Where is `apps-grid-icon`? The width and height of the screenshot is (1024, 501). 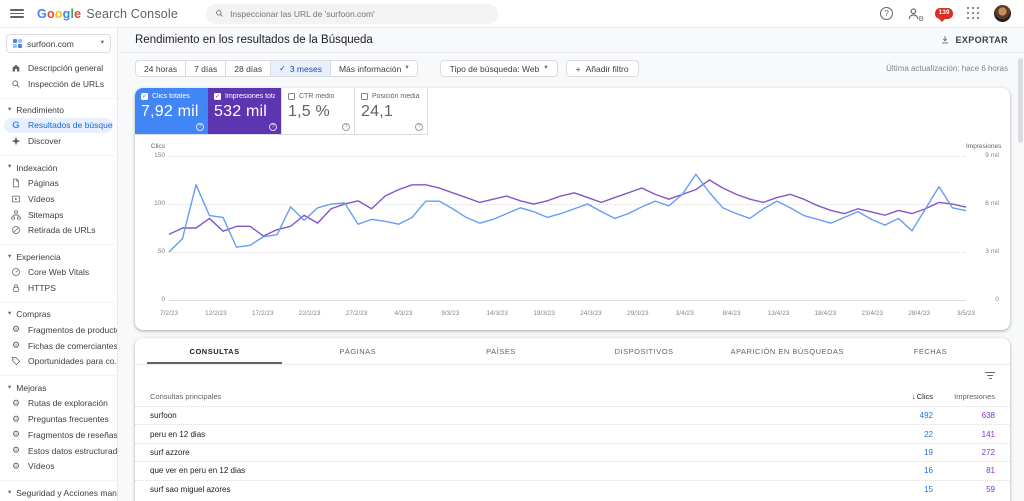
apps-grid-icon is located at coordinates (973, 13).